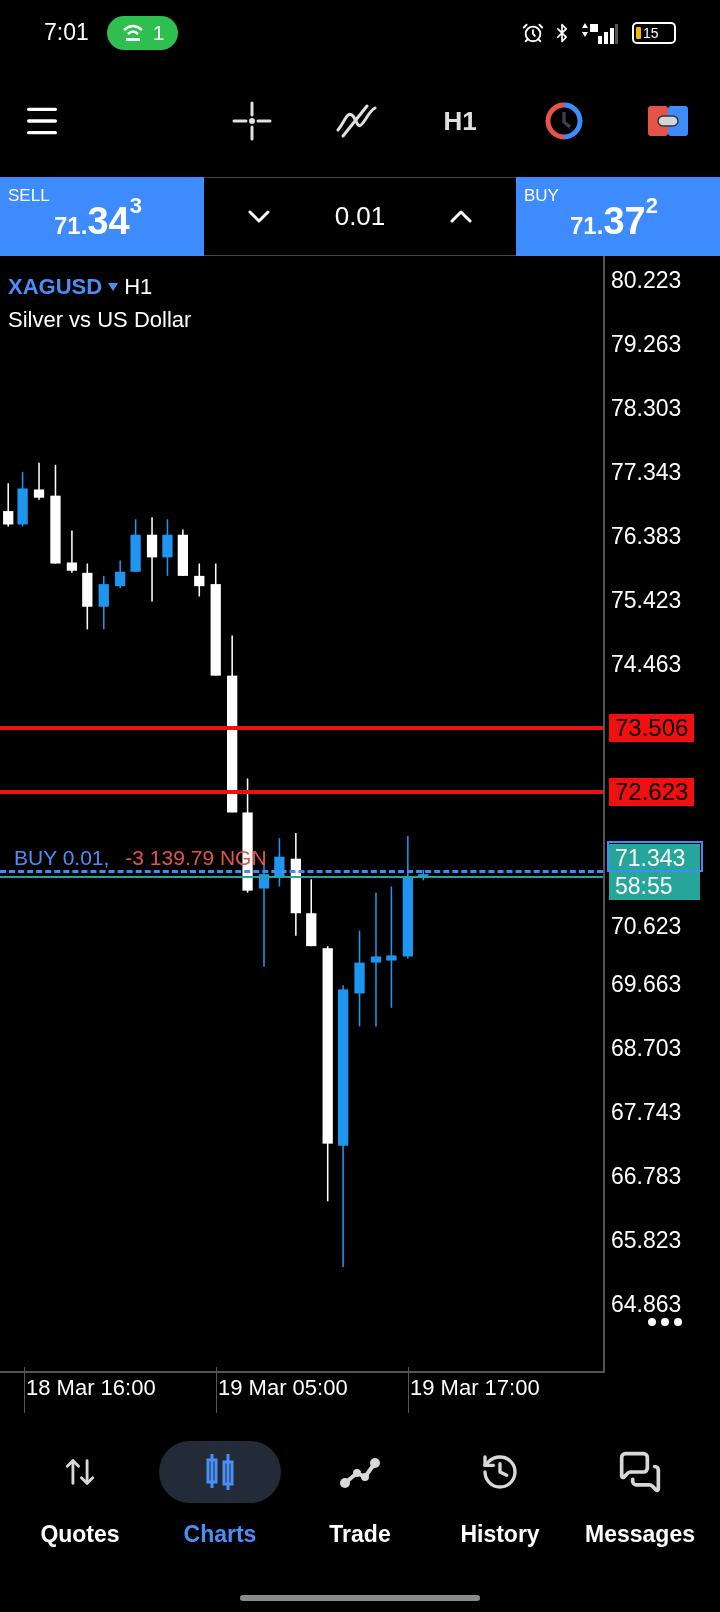 The image size is (720, 1612). I want to click on symbol-name: XAGUSD, so click(55, 286).